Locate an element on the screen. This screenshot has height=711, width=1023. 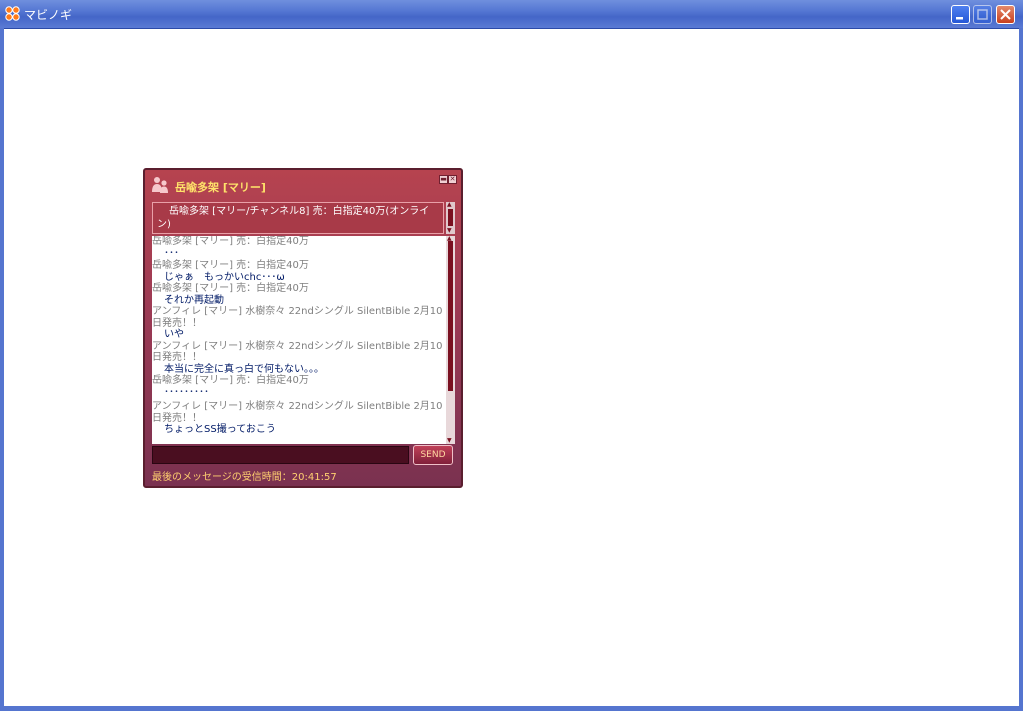
close-button is located at coordinates (1005, 14).